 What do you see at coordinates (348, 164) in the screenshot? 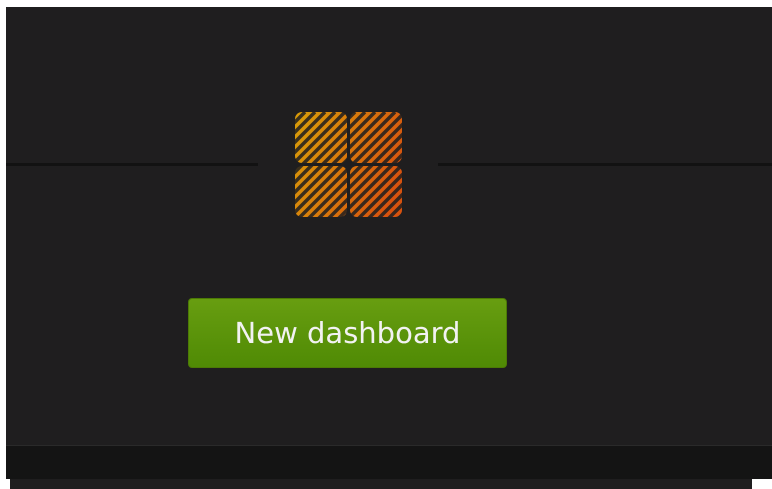
I see `grid-logo-icon` at bounding box center [348, 164].